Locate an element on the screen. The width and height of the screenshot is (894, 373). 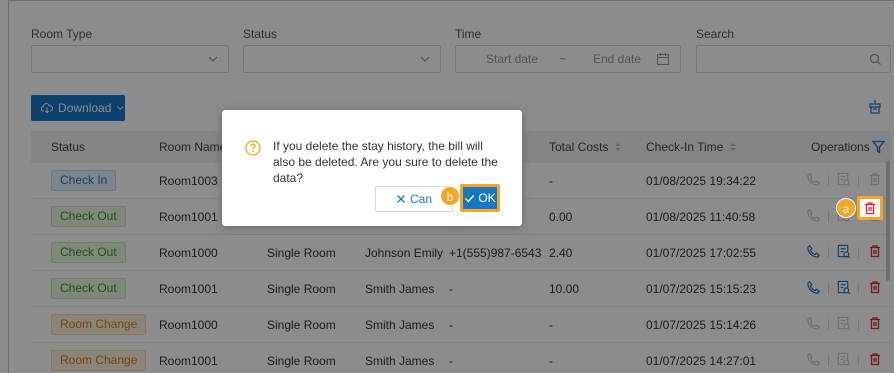
question-icon is located at coordinates (253, 148).